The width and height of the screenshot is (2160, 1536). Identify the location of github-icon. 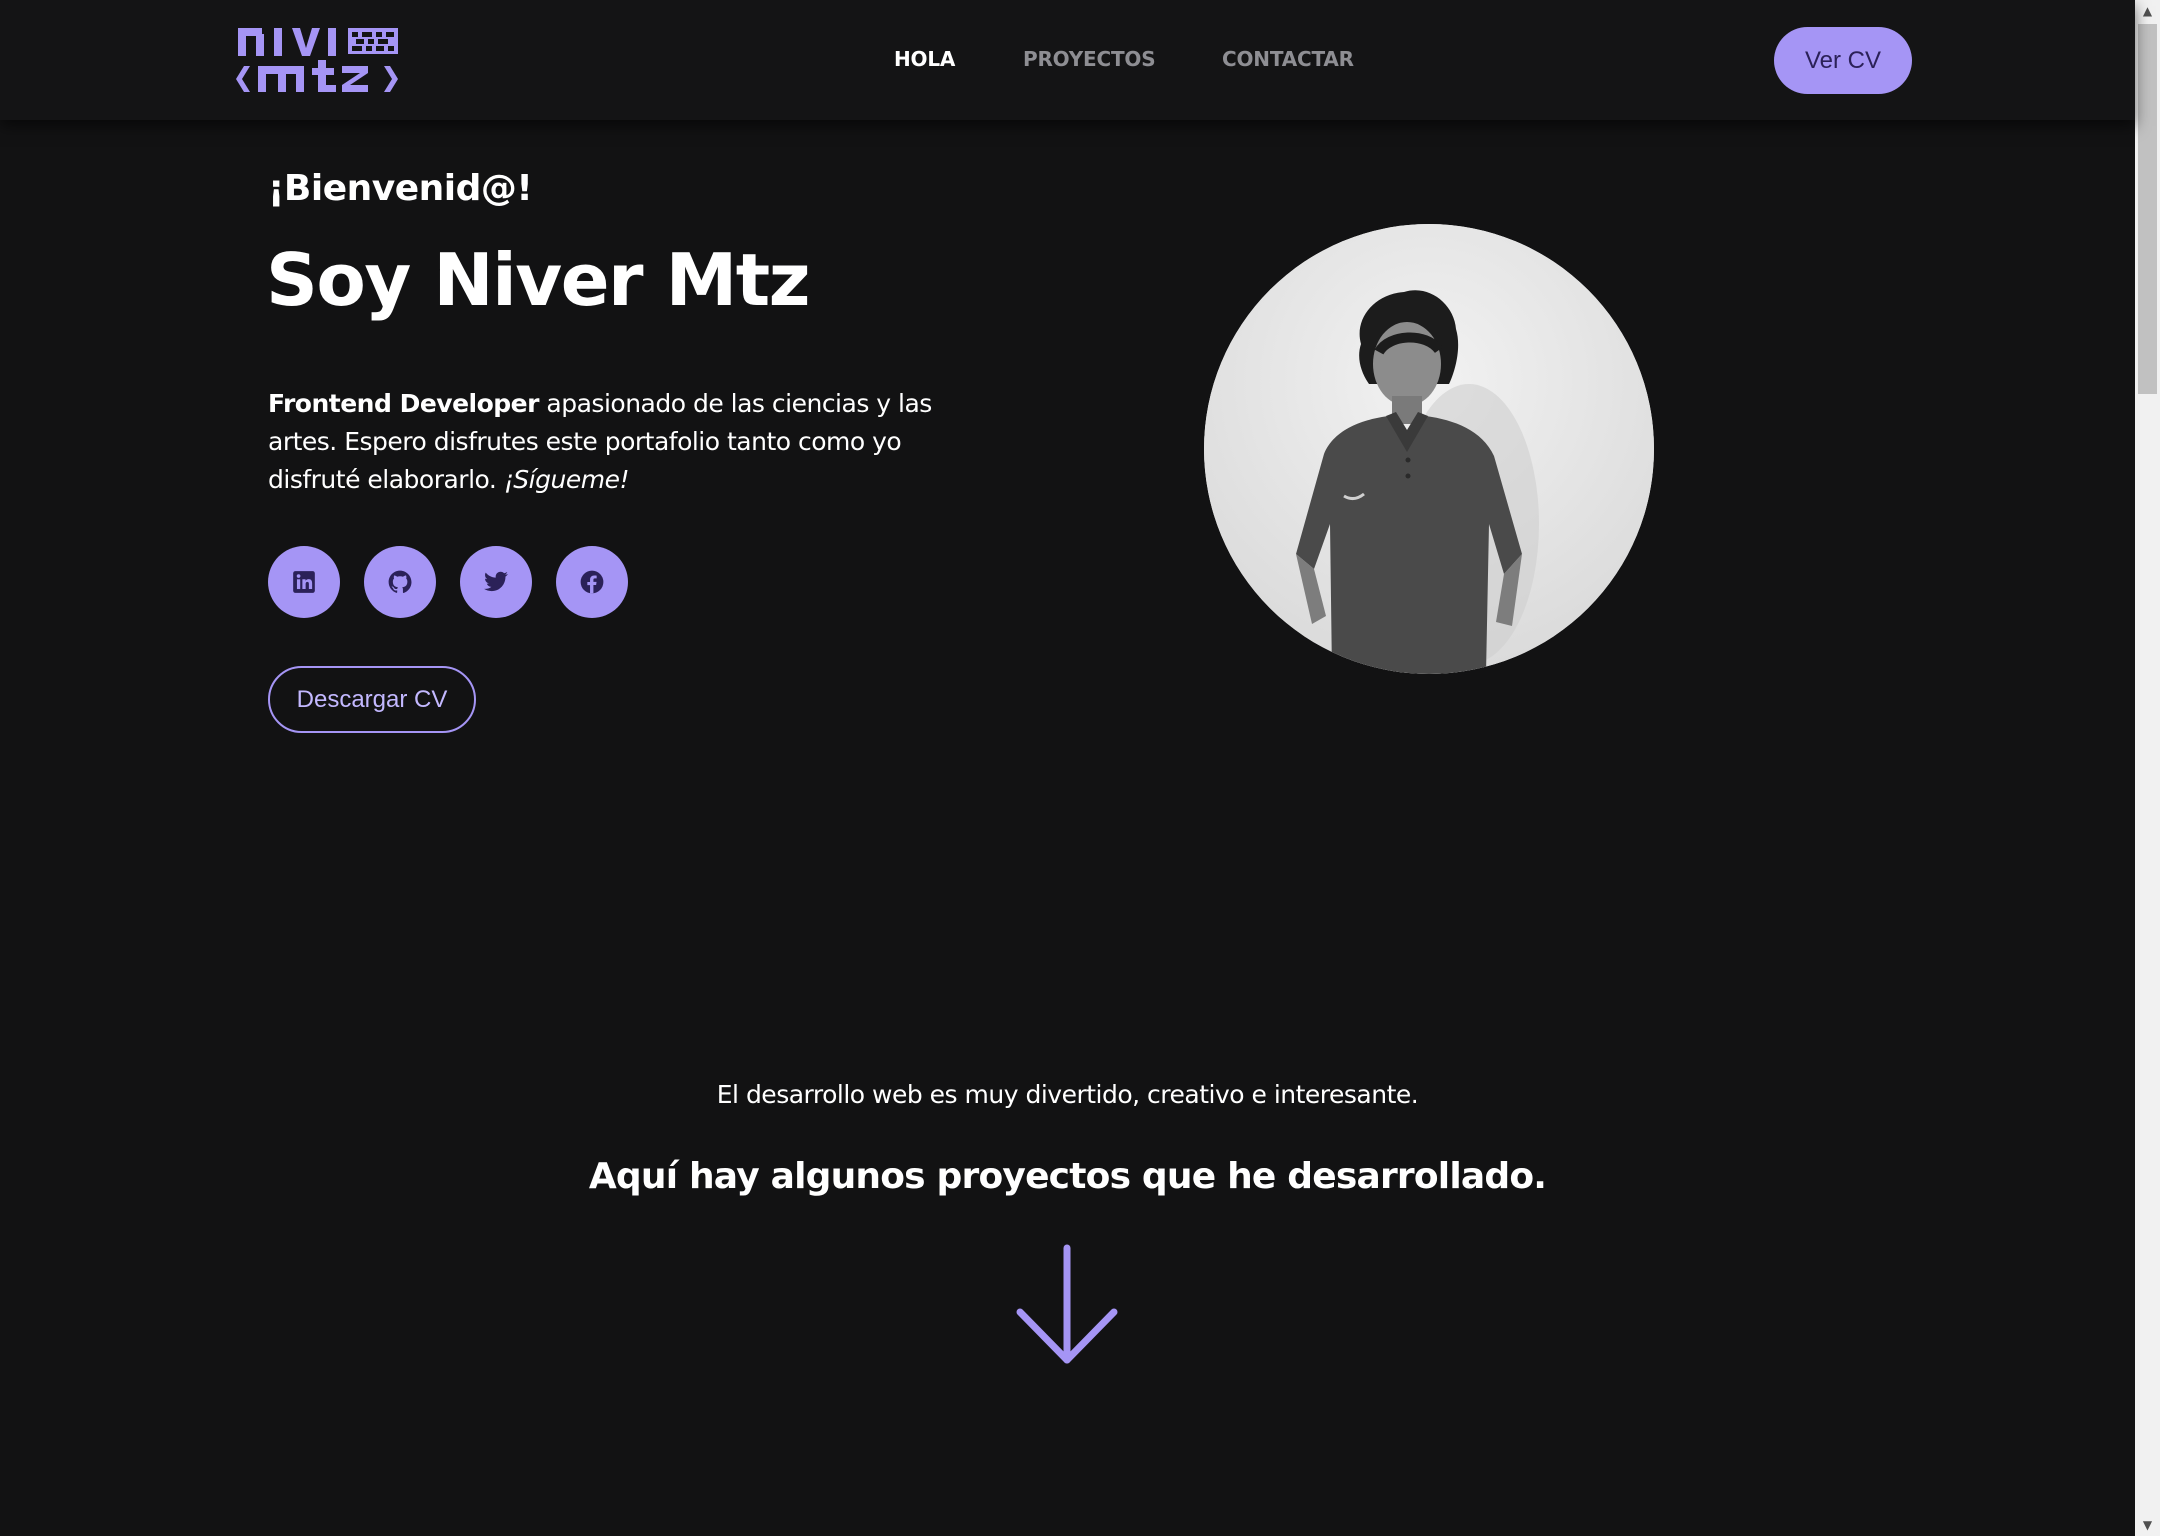
(400, 581).